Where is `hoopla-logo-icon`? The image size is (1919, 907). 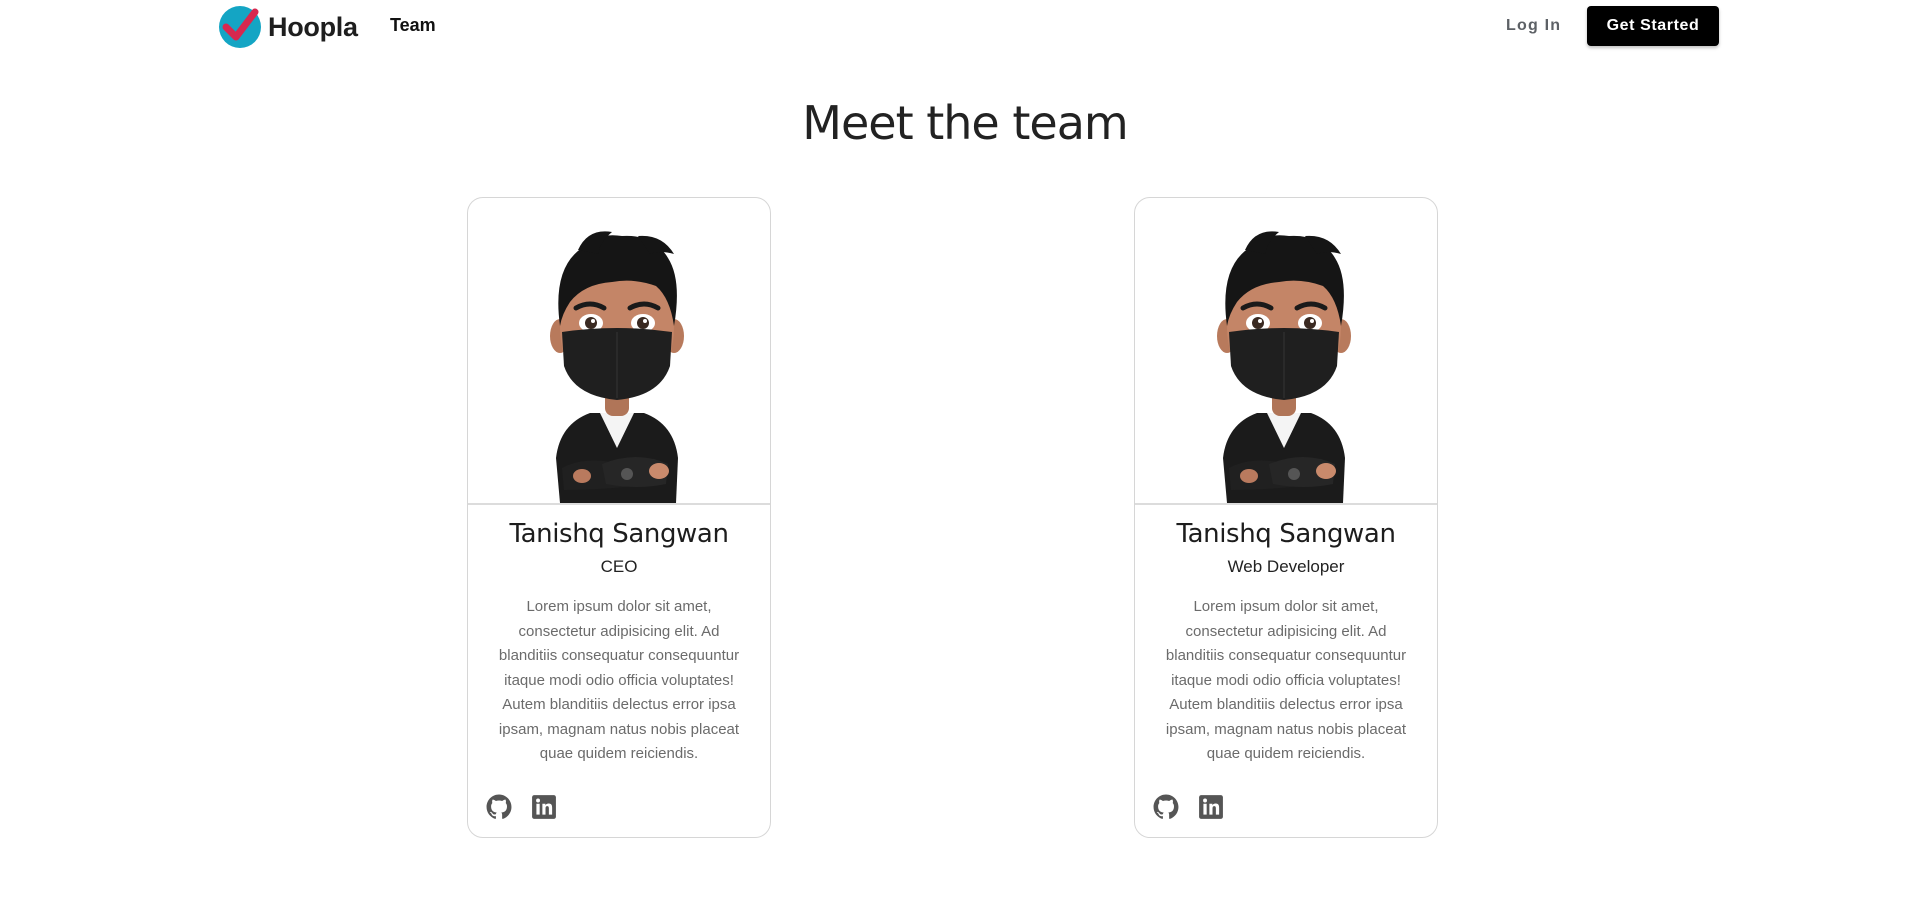
hoopla-logo-icon is located at coordinates (240, 27).